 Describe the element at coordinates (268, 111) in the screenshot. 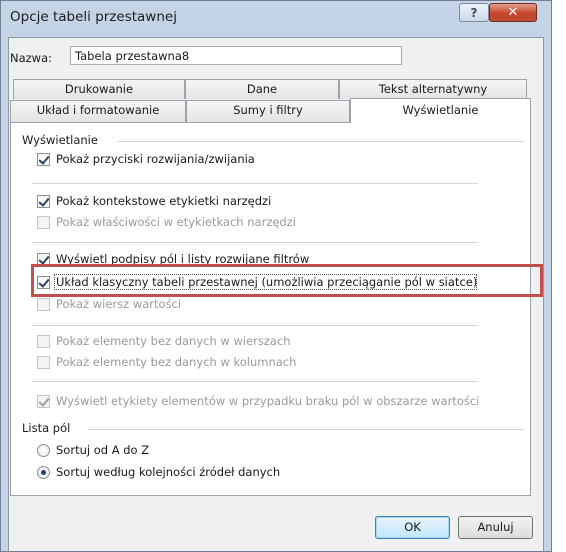

I see `tab-totals-filters: Sumy i filtry` at that location.